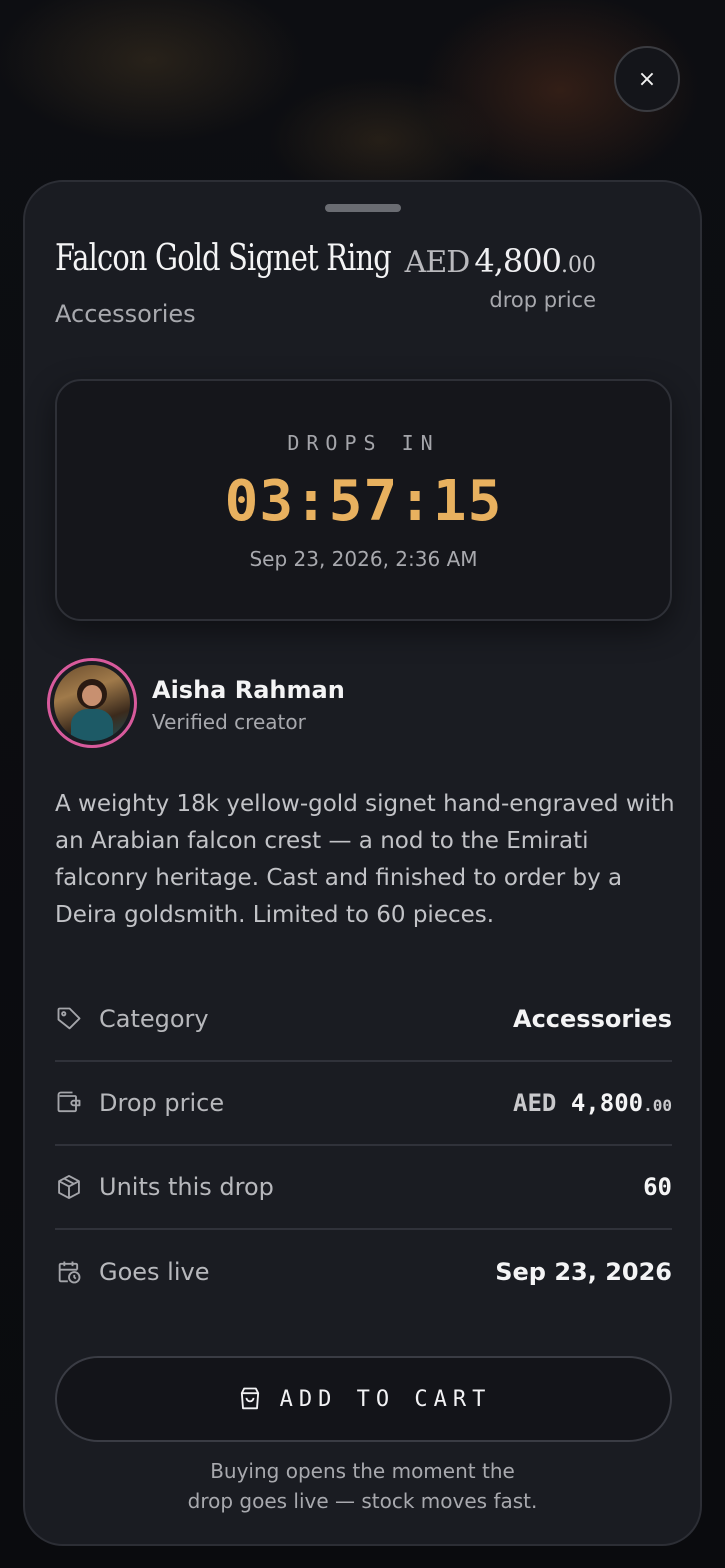  I want to click on wallet-icon, so click(69, 1103).